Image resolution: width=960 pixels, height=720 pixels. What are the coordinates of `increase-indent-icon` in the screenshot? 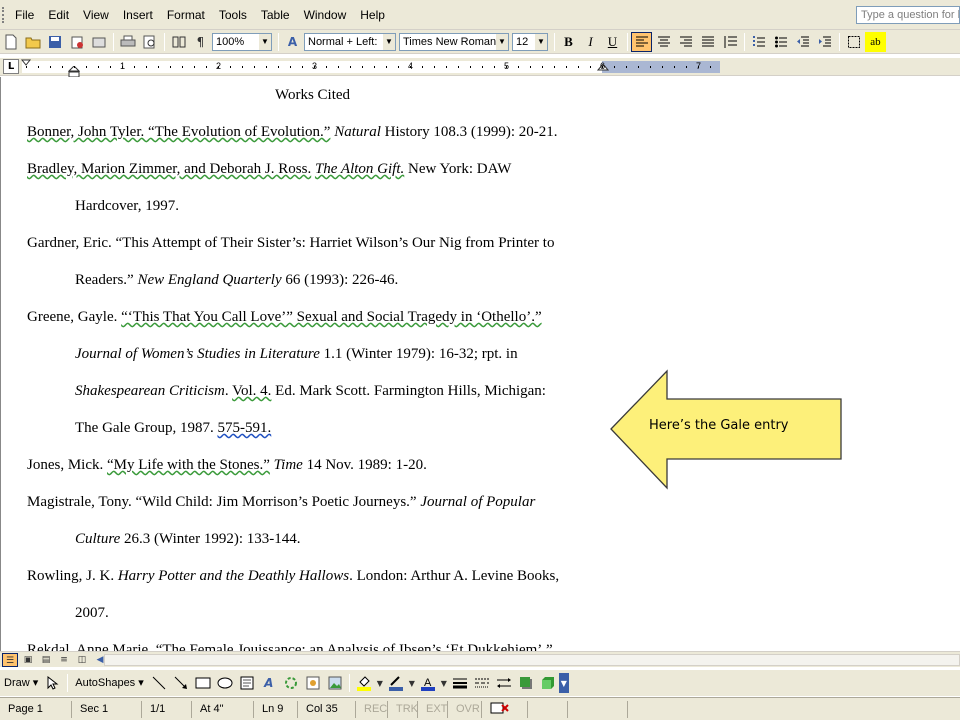 It's located at (824, 42).